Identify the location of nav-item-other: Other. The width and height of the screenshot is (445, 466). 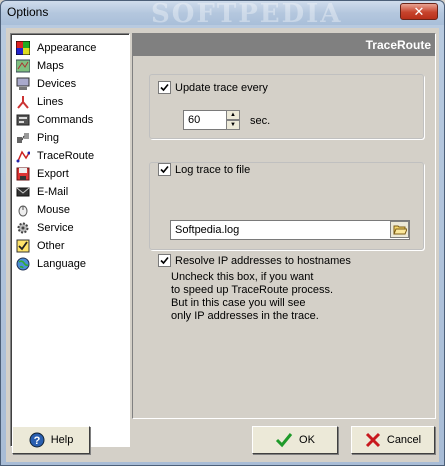
(40, 246).